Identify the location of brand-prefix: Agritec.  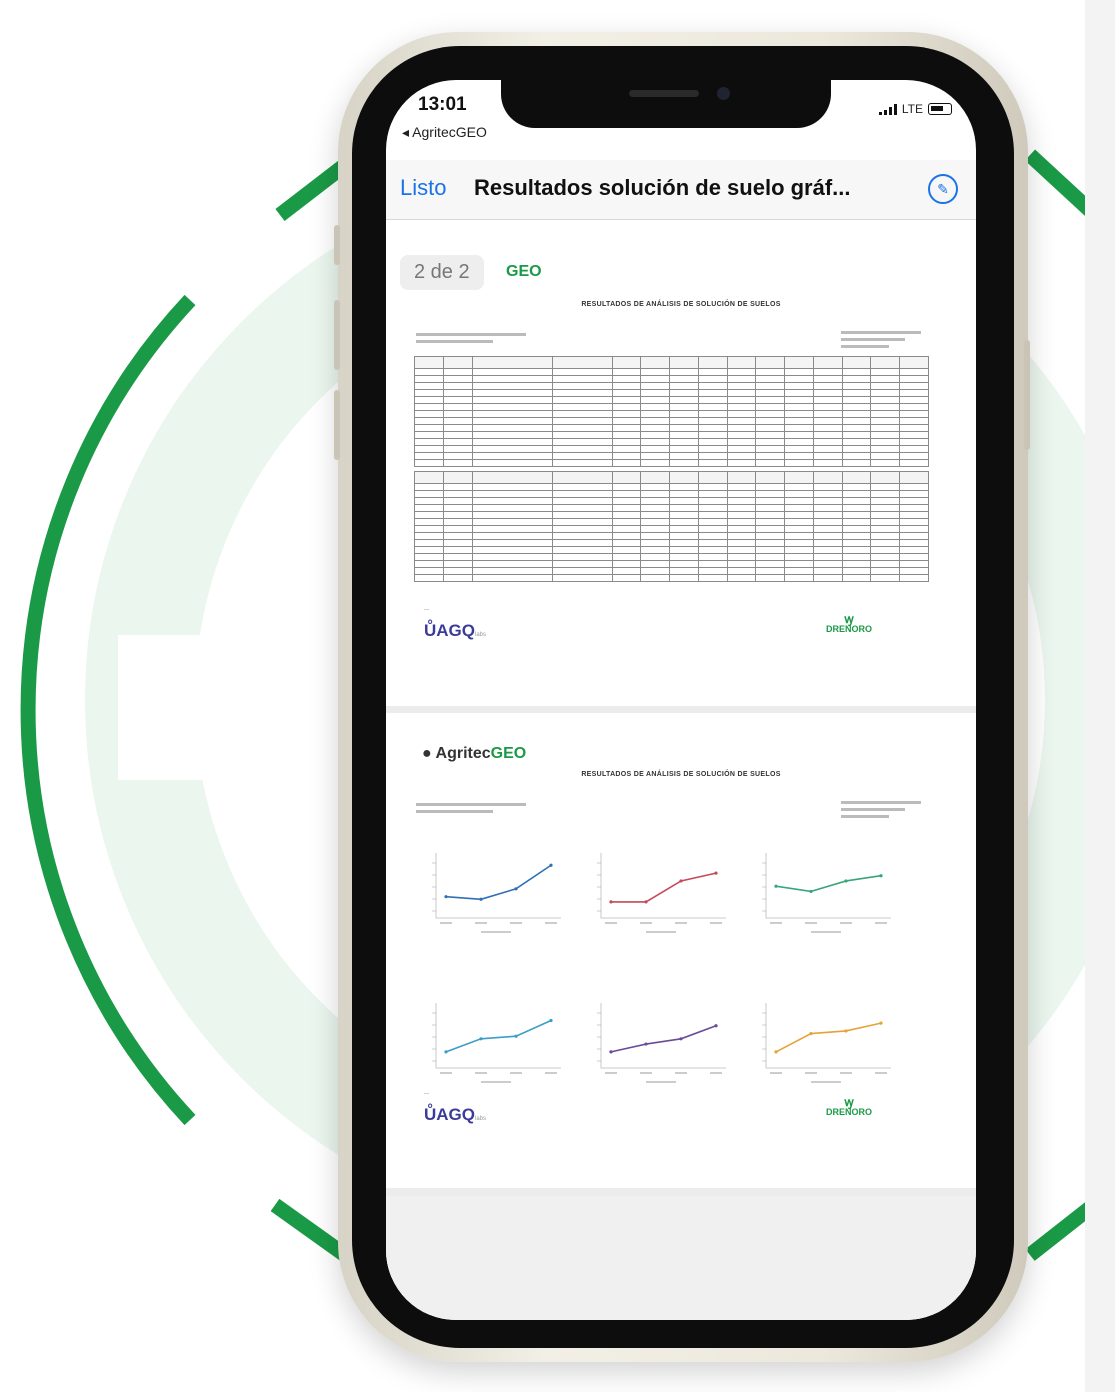
(463, 753).